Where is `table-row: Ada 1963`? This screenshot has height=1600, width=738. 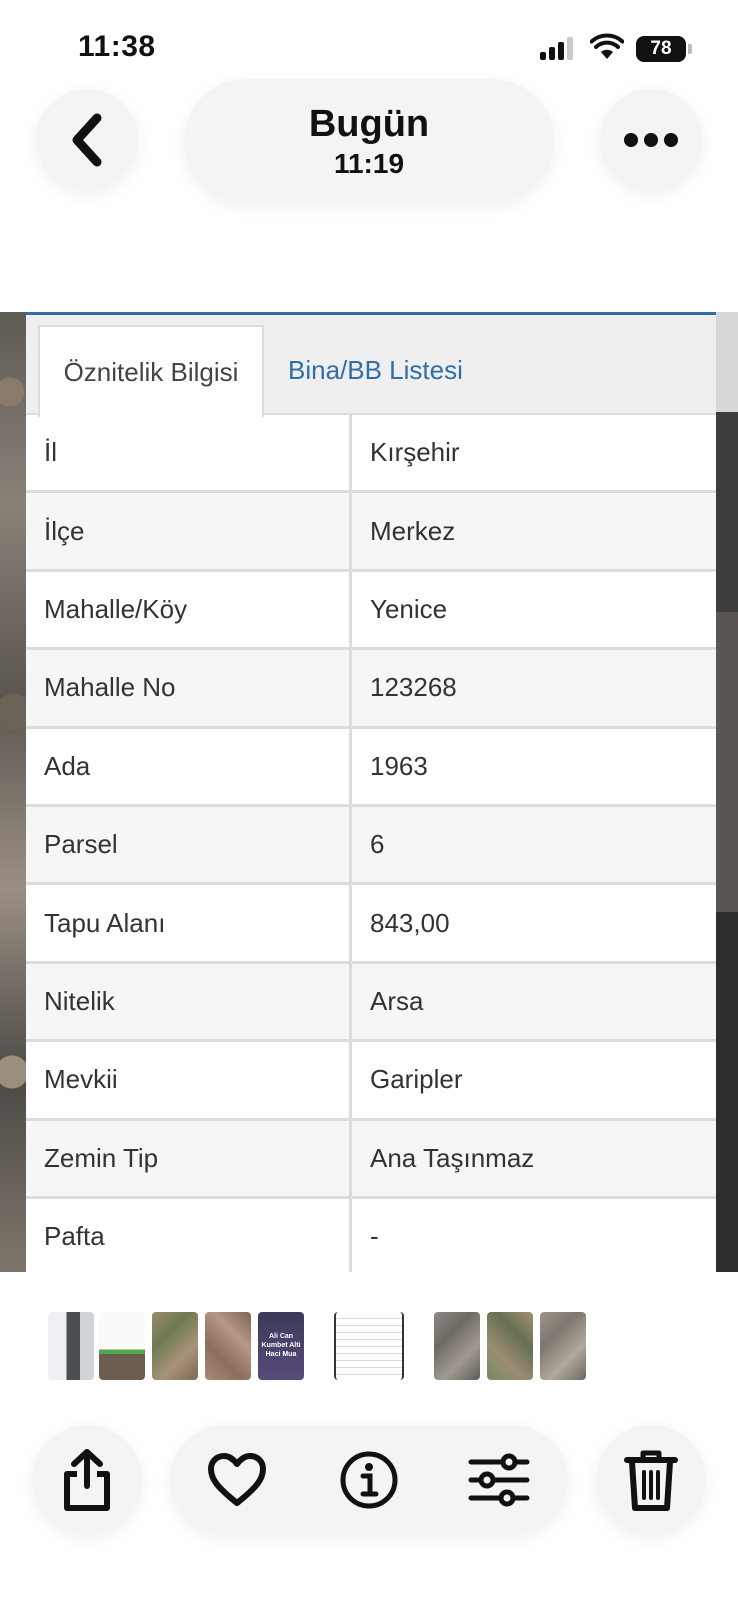 table-row: Ada 1963 is located at coordinates (371, 767).